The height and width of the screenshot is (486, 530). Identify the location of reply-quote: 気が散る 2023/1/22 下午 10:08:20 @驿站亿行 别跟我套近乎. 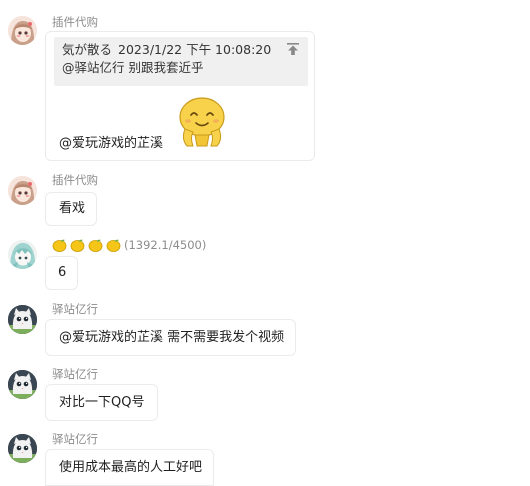
(181, 61).